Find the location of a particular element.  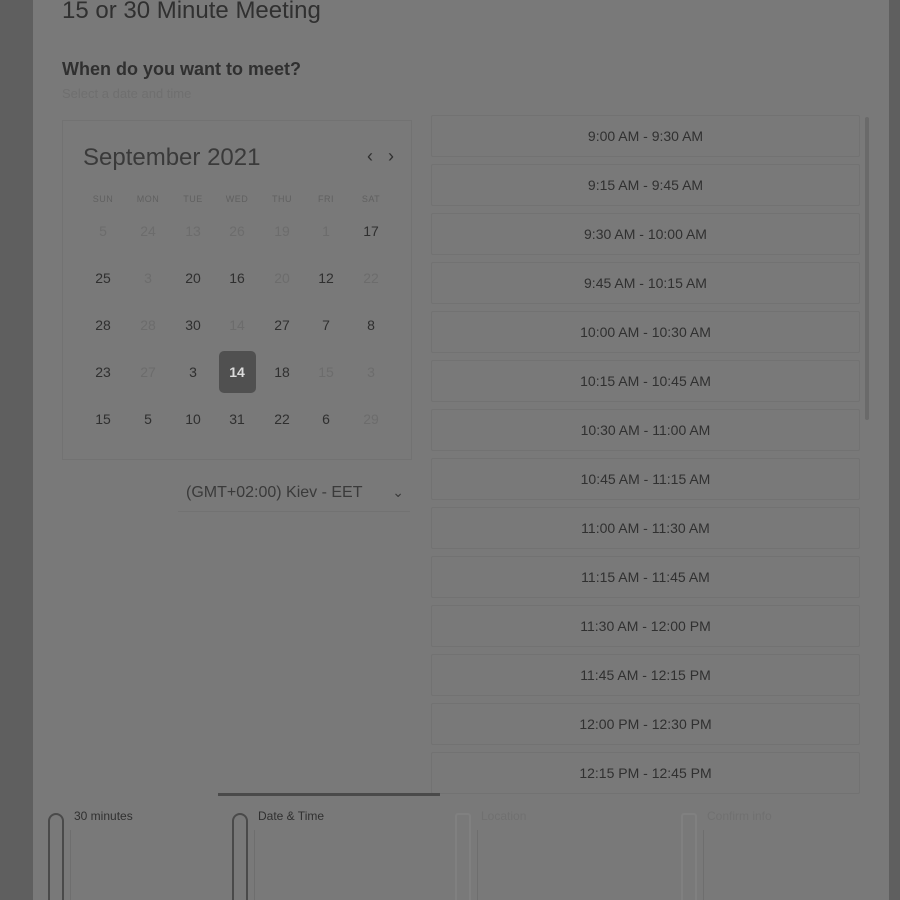

time-slot-button: 10:00 AM - 10:30 AM is located at coordinates (645, 332).